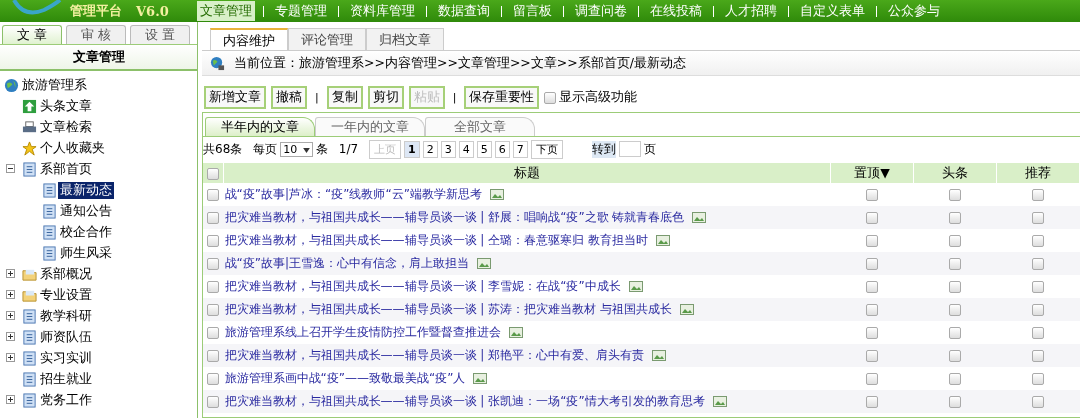 The width and height of the screenshot is (1080, 418). Describe the element at coordinates (86, 232) in the screenshot. I see `tree-item: 校企合作` at that location.